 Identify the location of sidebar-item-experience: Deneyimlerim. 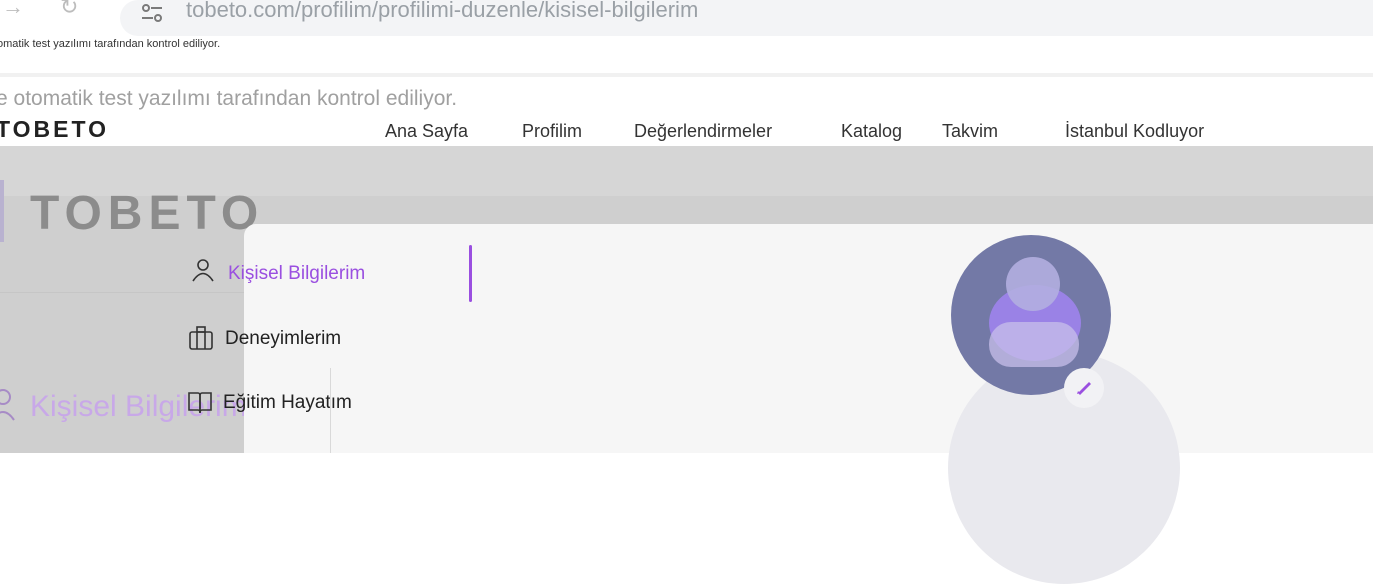
(283, 339).